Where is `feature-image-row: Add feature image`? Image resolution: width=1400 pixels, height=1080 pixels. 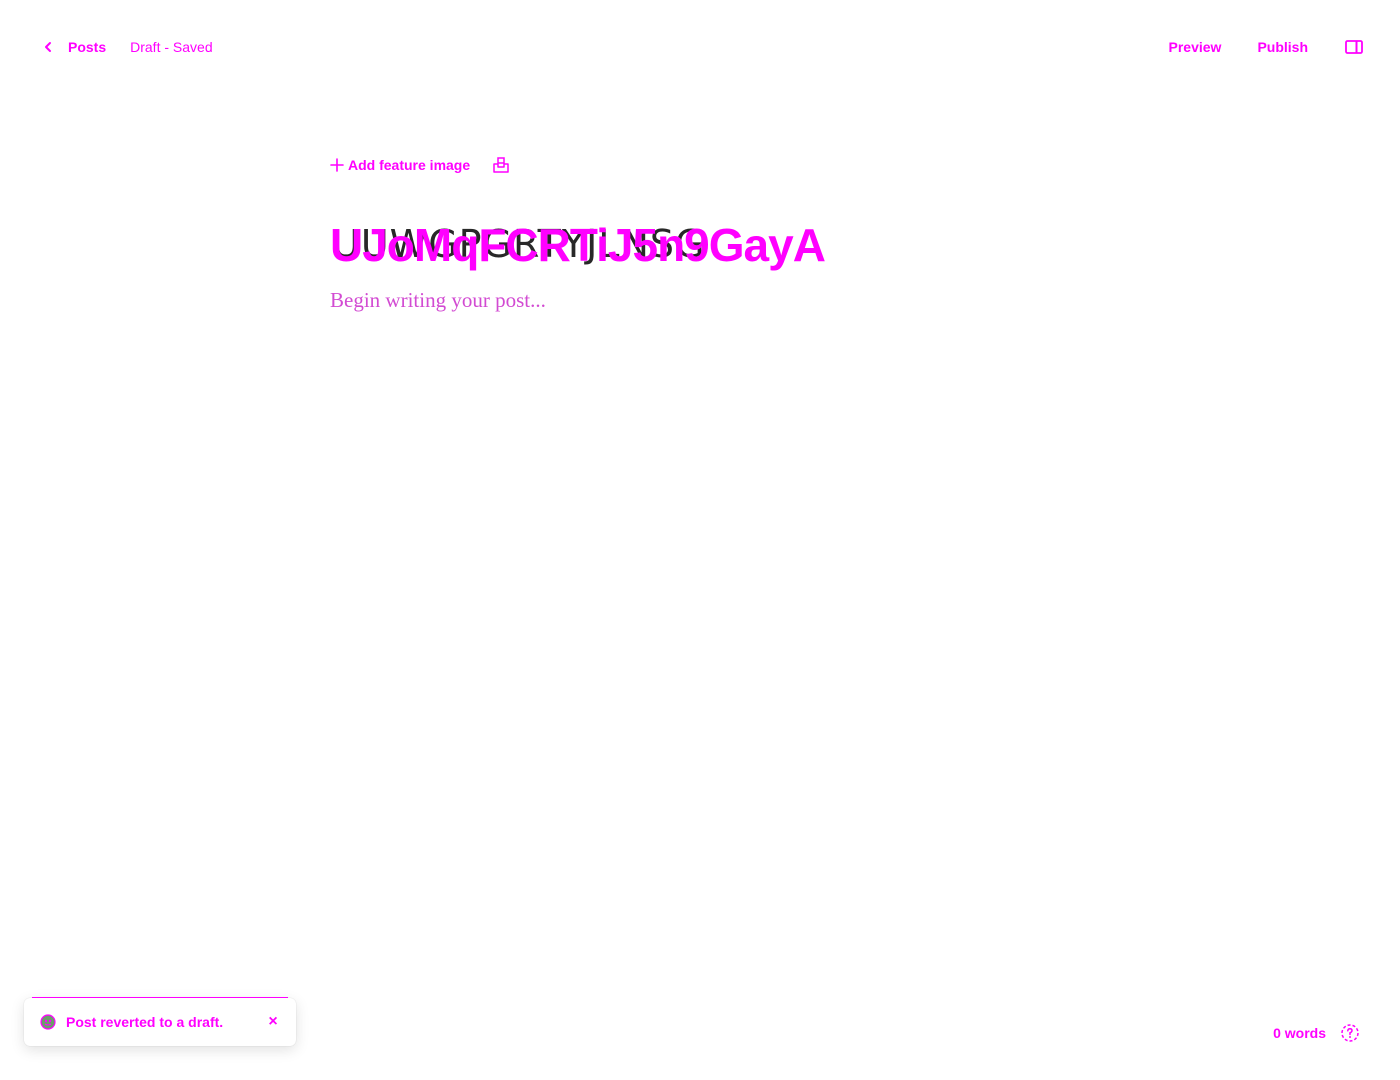
feature-image-row: Add feature image is located at coordinates (700, 165).